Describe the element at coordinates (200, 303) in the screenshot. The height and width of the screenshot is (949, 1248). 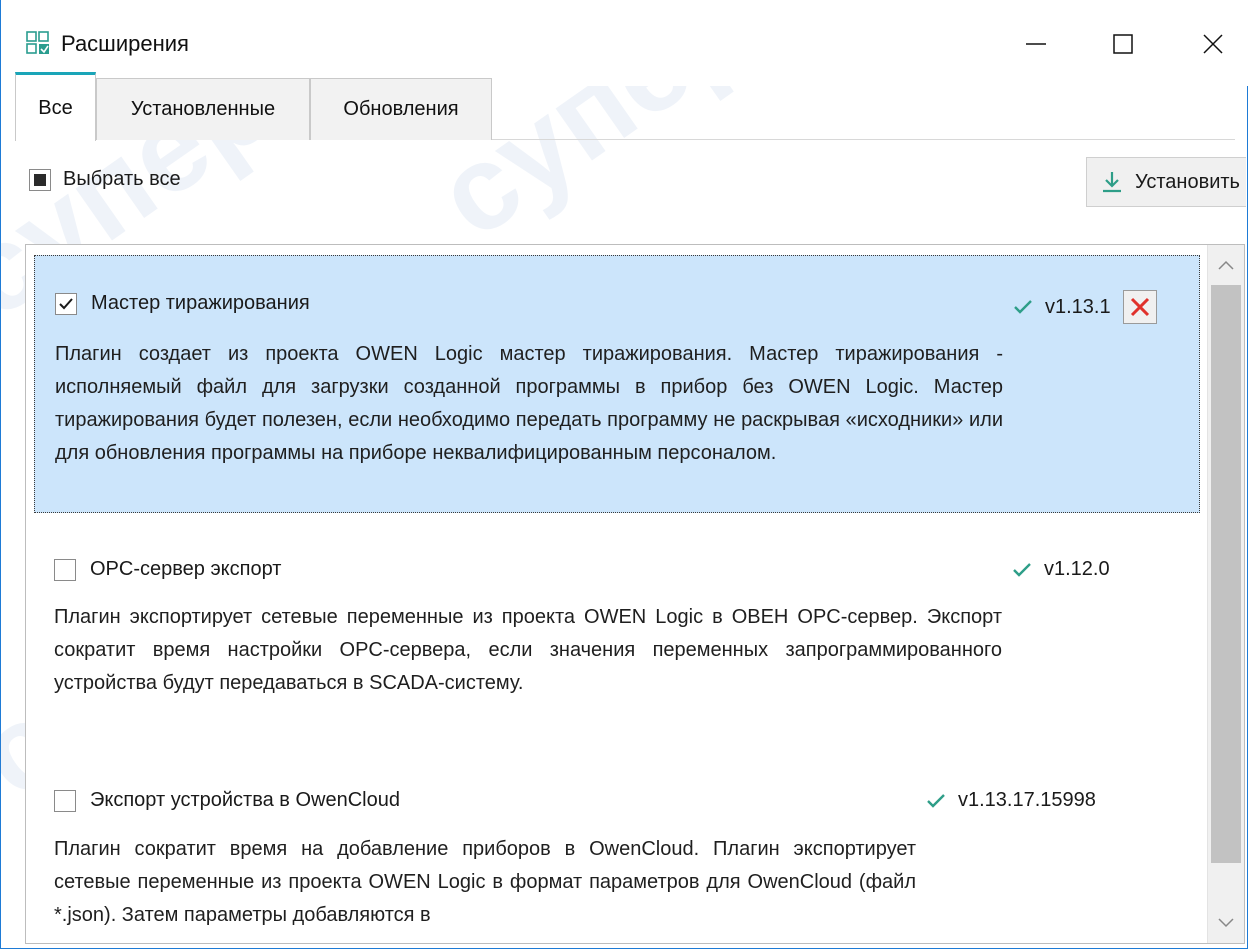
I see `plugin-name: Мастер тиражирования` at that location.